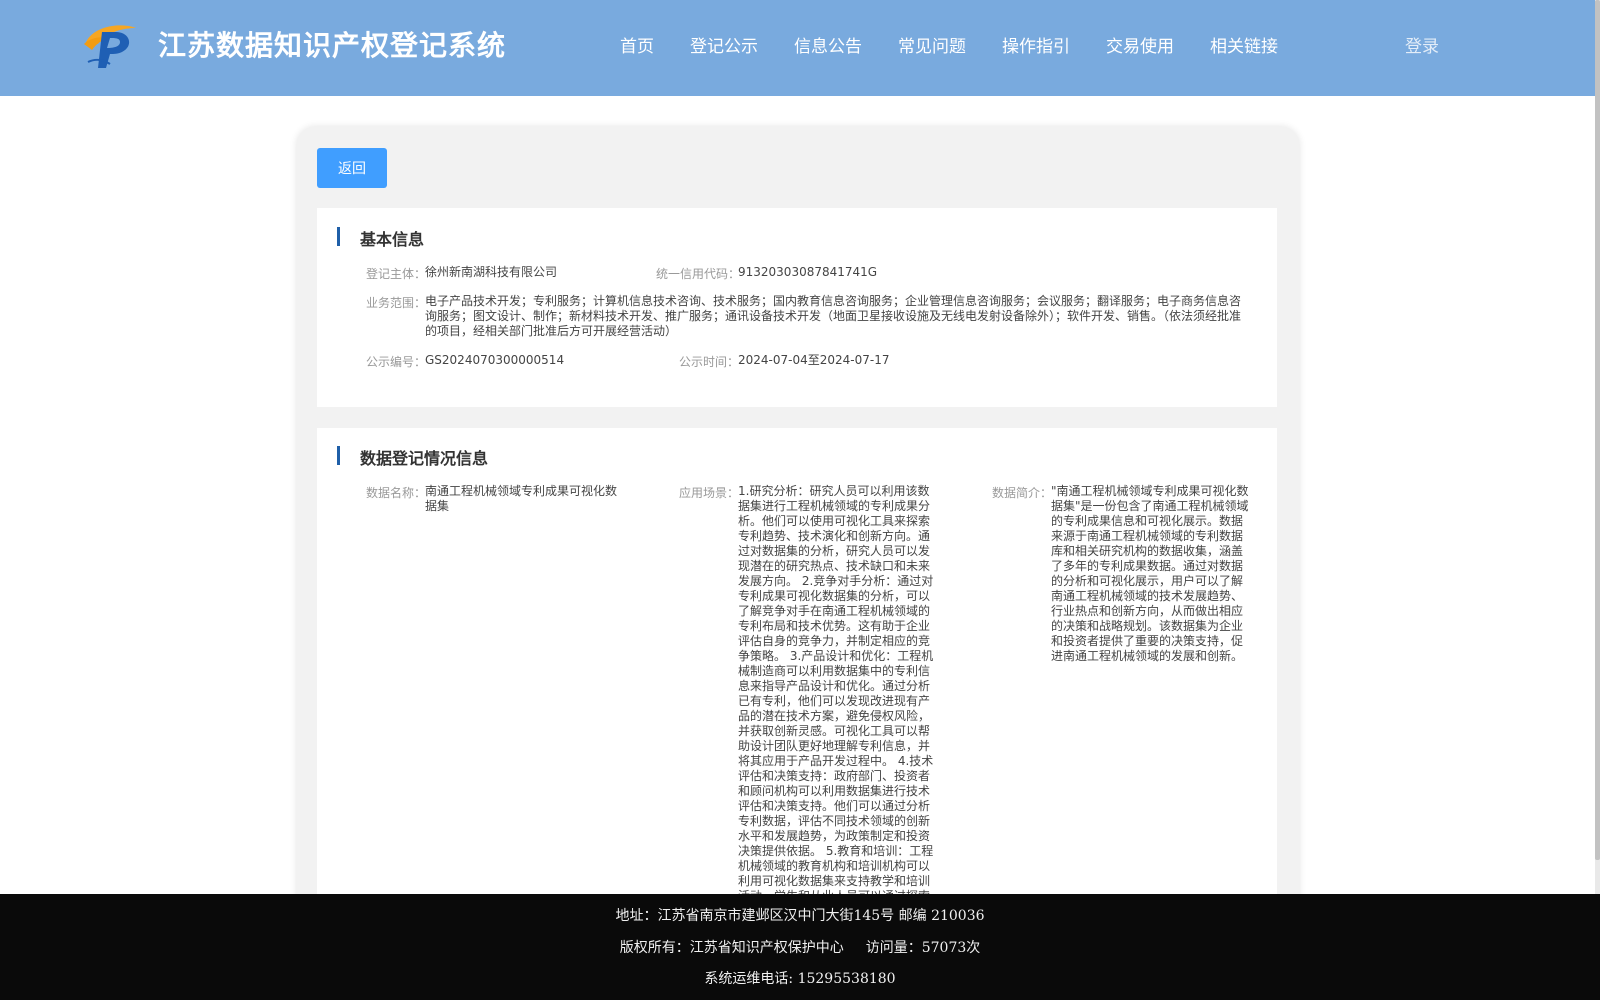 The width and height of the screenshot is (1600, 1000). Describe the element at coordinates (724, 48) in the screenshot. I see `nav-registration-notice: 登记公示` at that location.